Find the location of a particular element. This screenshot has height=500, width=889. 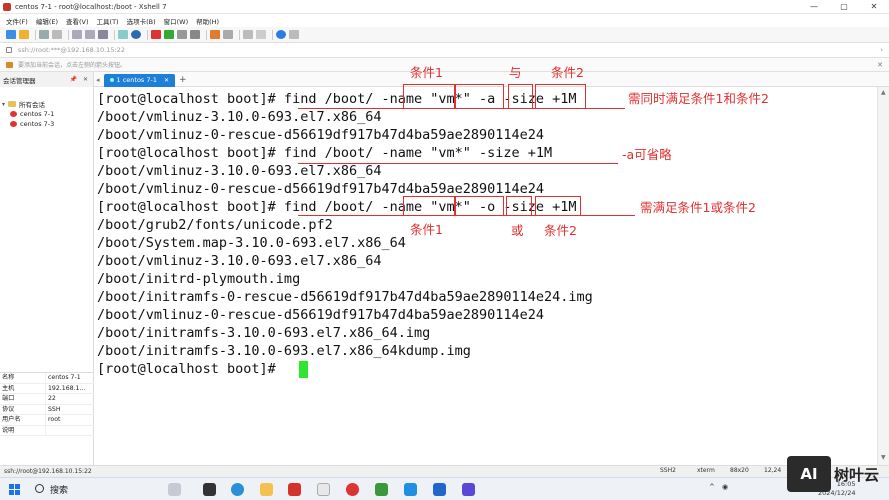

maximize-button: ▢ is located at coordinates (844, 7).